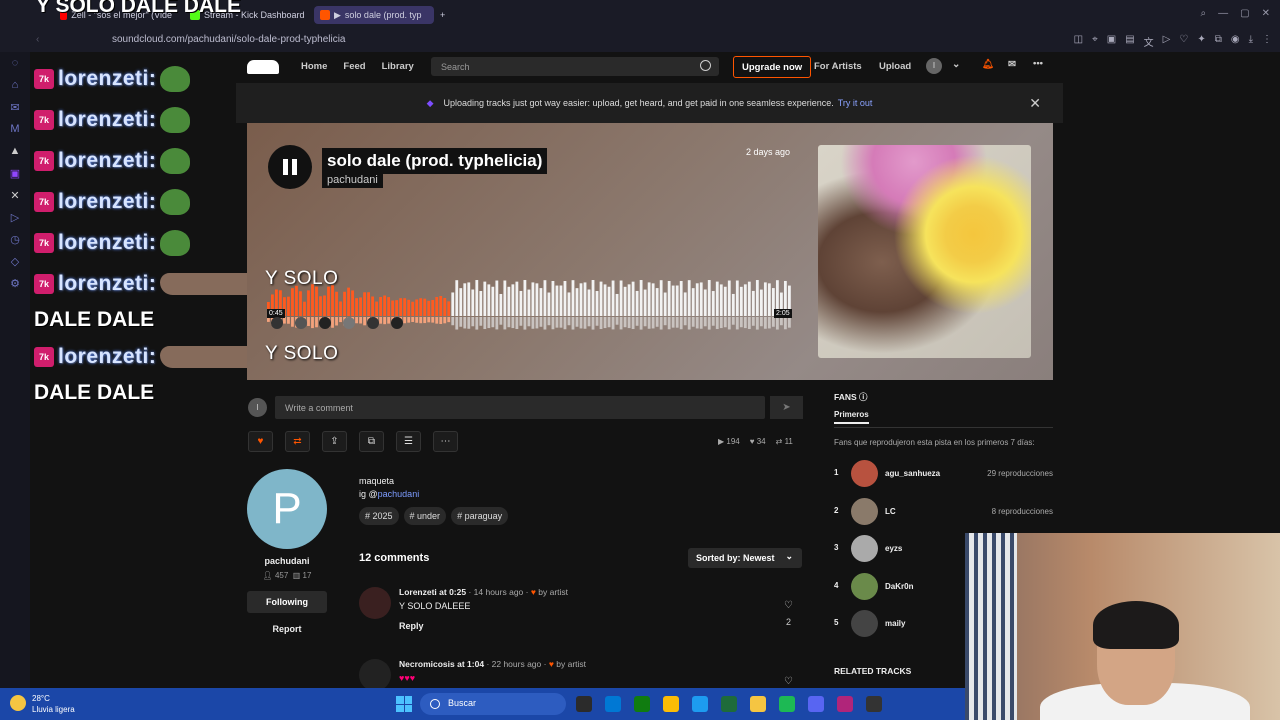  What do you see at coordinates (480, 516) in the screenshot?
I see `tag-chip: # paraguay` at bounding box center [480, 516].